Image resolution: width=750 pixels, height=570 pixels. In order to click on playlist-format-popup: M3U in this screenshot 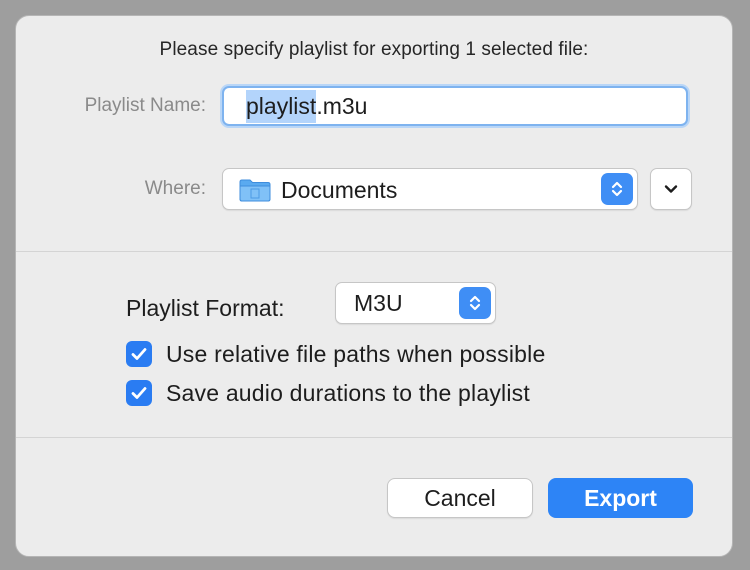, I will do `click(415, 303)`.